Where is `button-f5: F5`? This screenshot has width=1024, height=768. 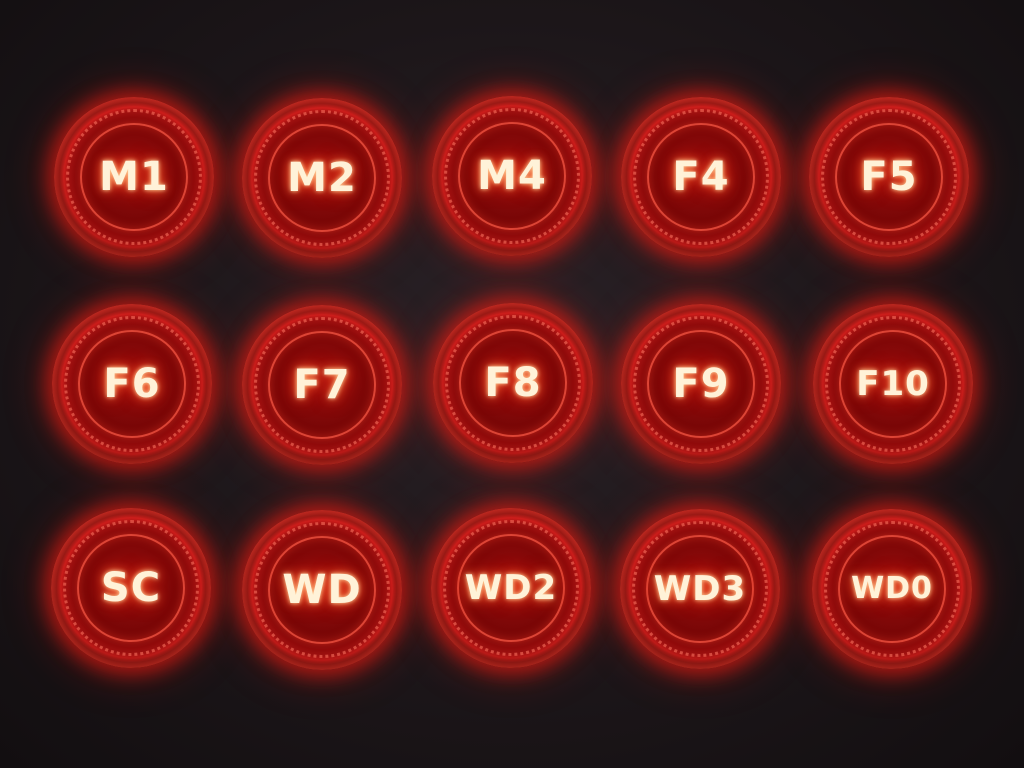
button-f5: F5 is located at coordinates (889, 177).